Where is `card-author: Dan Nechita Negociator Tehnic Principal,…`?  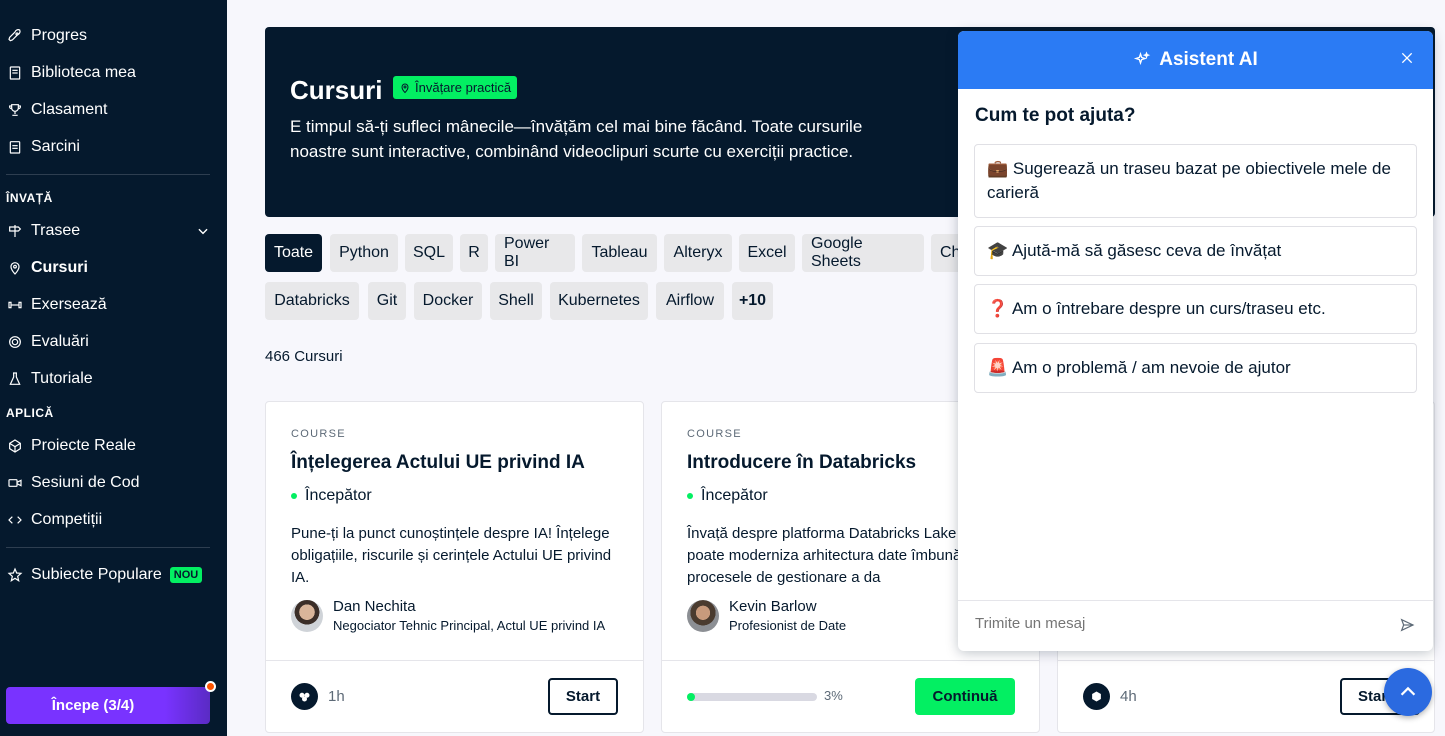
card-author: Dan Nechita Negociator Tehnic Principal,… is located at coordinates (448, 615).